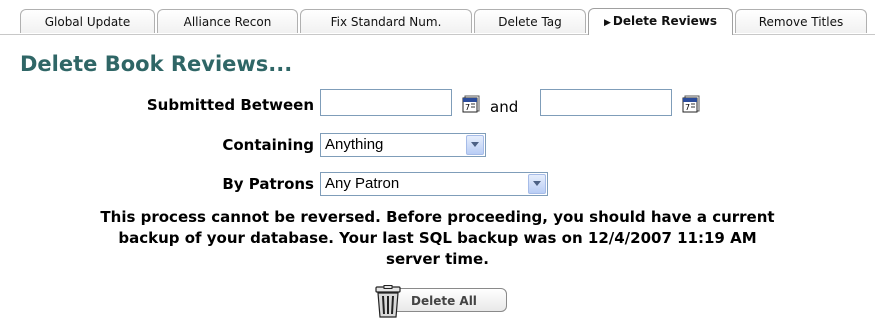 The height and width of the screenshot is (333, 875). What do you see at coordinates (386, 102) in the screenshot?
I see `date-from-input` at bounding box center [386, 102].